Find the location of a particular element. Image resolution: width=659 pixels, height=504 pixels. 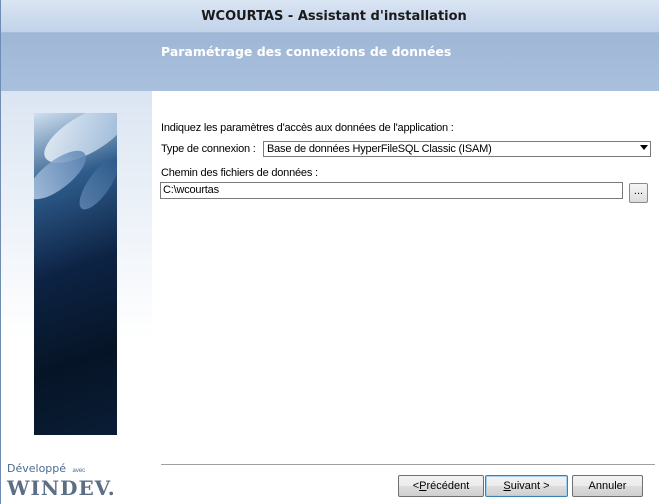

windev-logo: Développé avec WINDEV. is located at coordinates (77, 479).